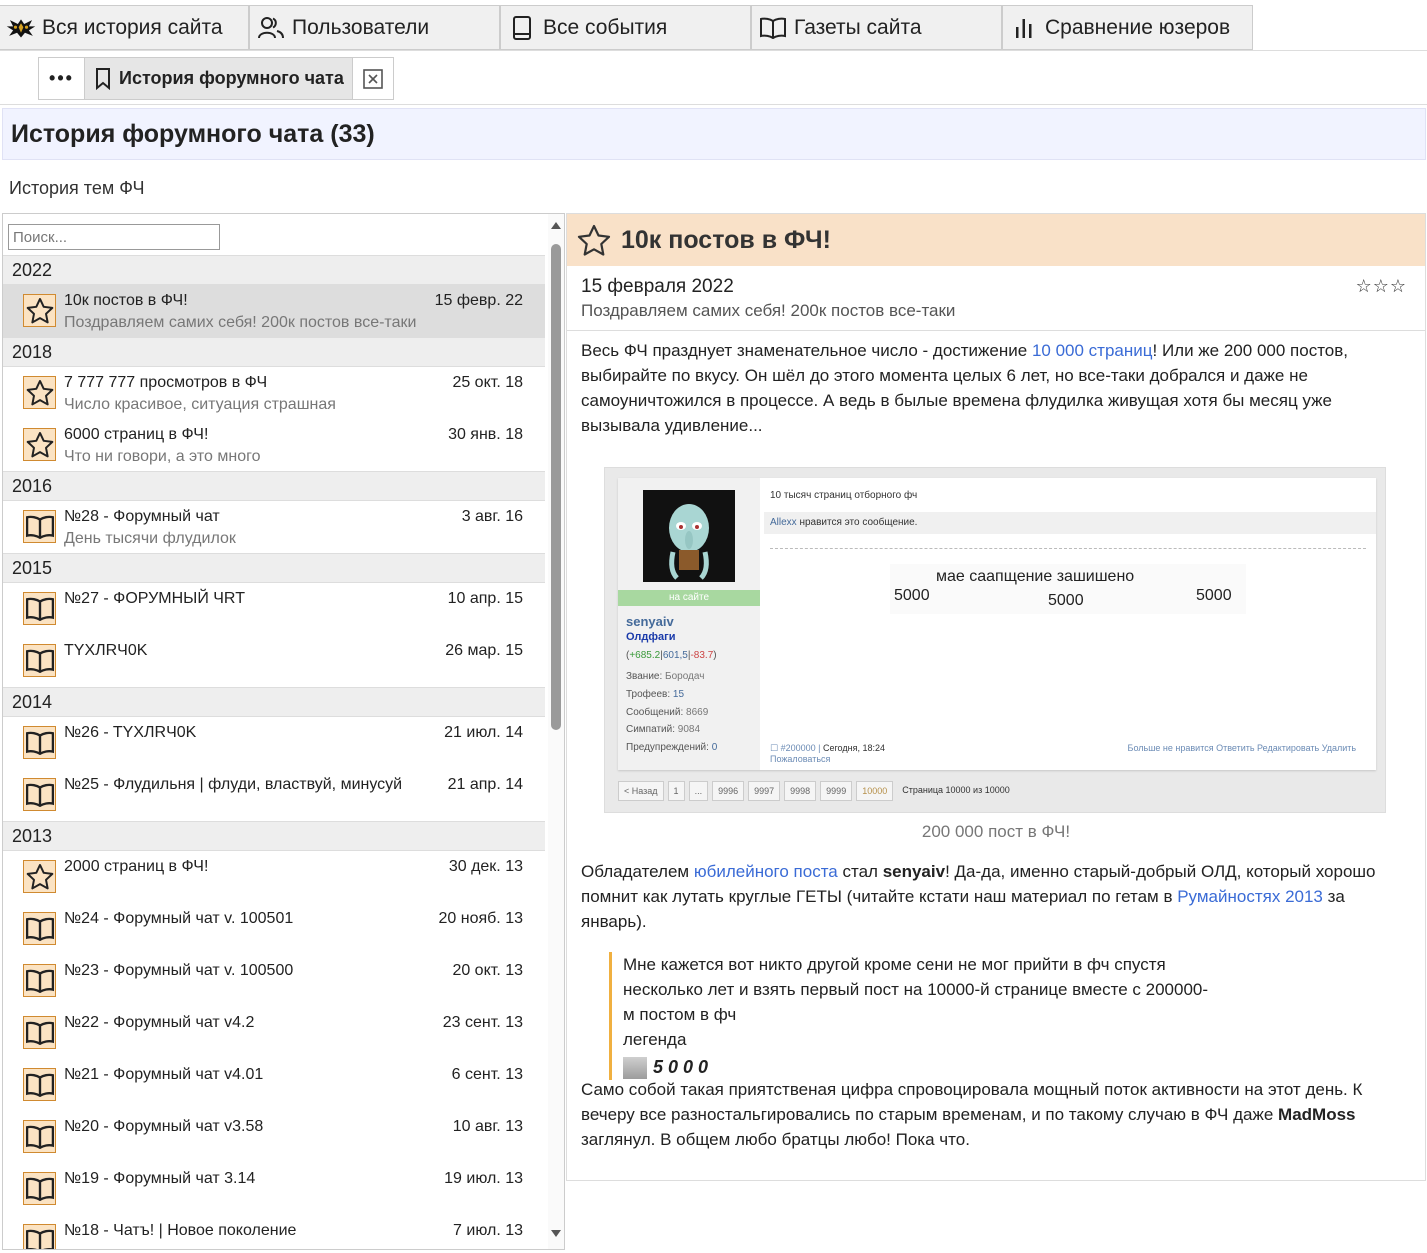 This screenshot has width=1427, height=1253. Describe the element at coordinates (1250, 896) in the screenshot. I see `link-rumaynosti-2013: Румайностях 2013` at that location.